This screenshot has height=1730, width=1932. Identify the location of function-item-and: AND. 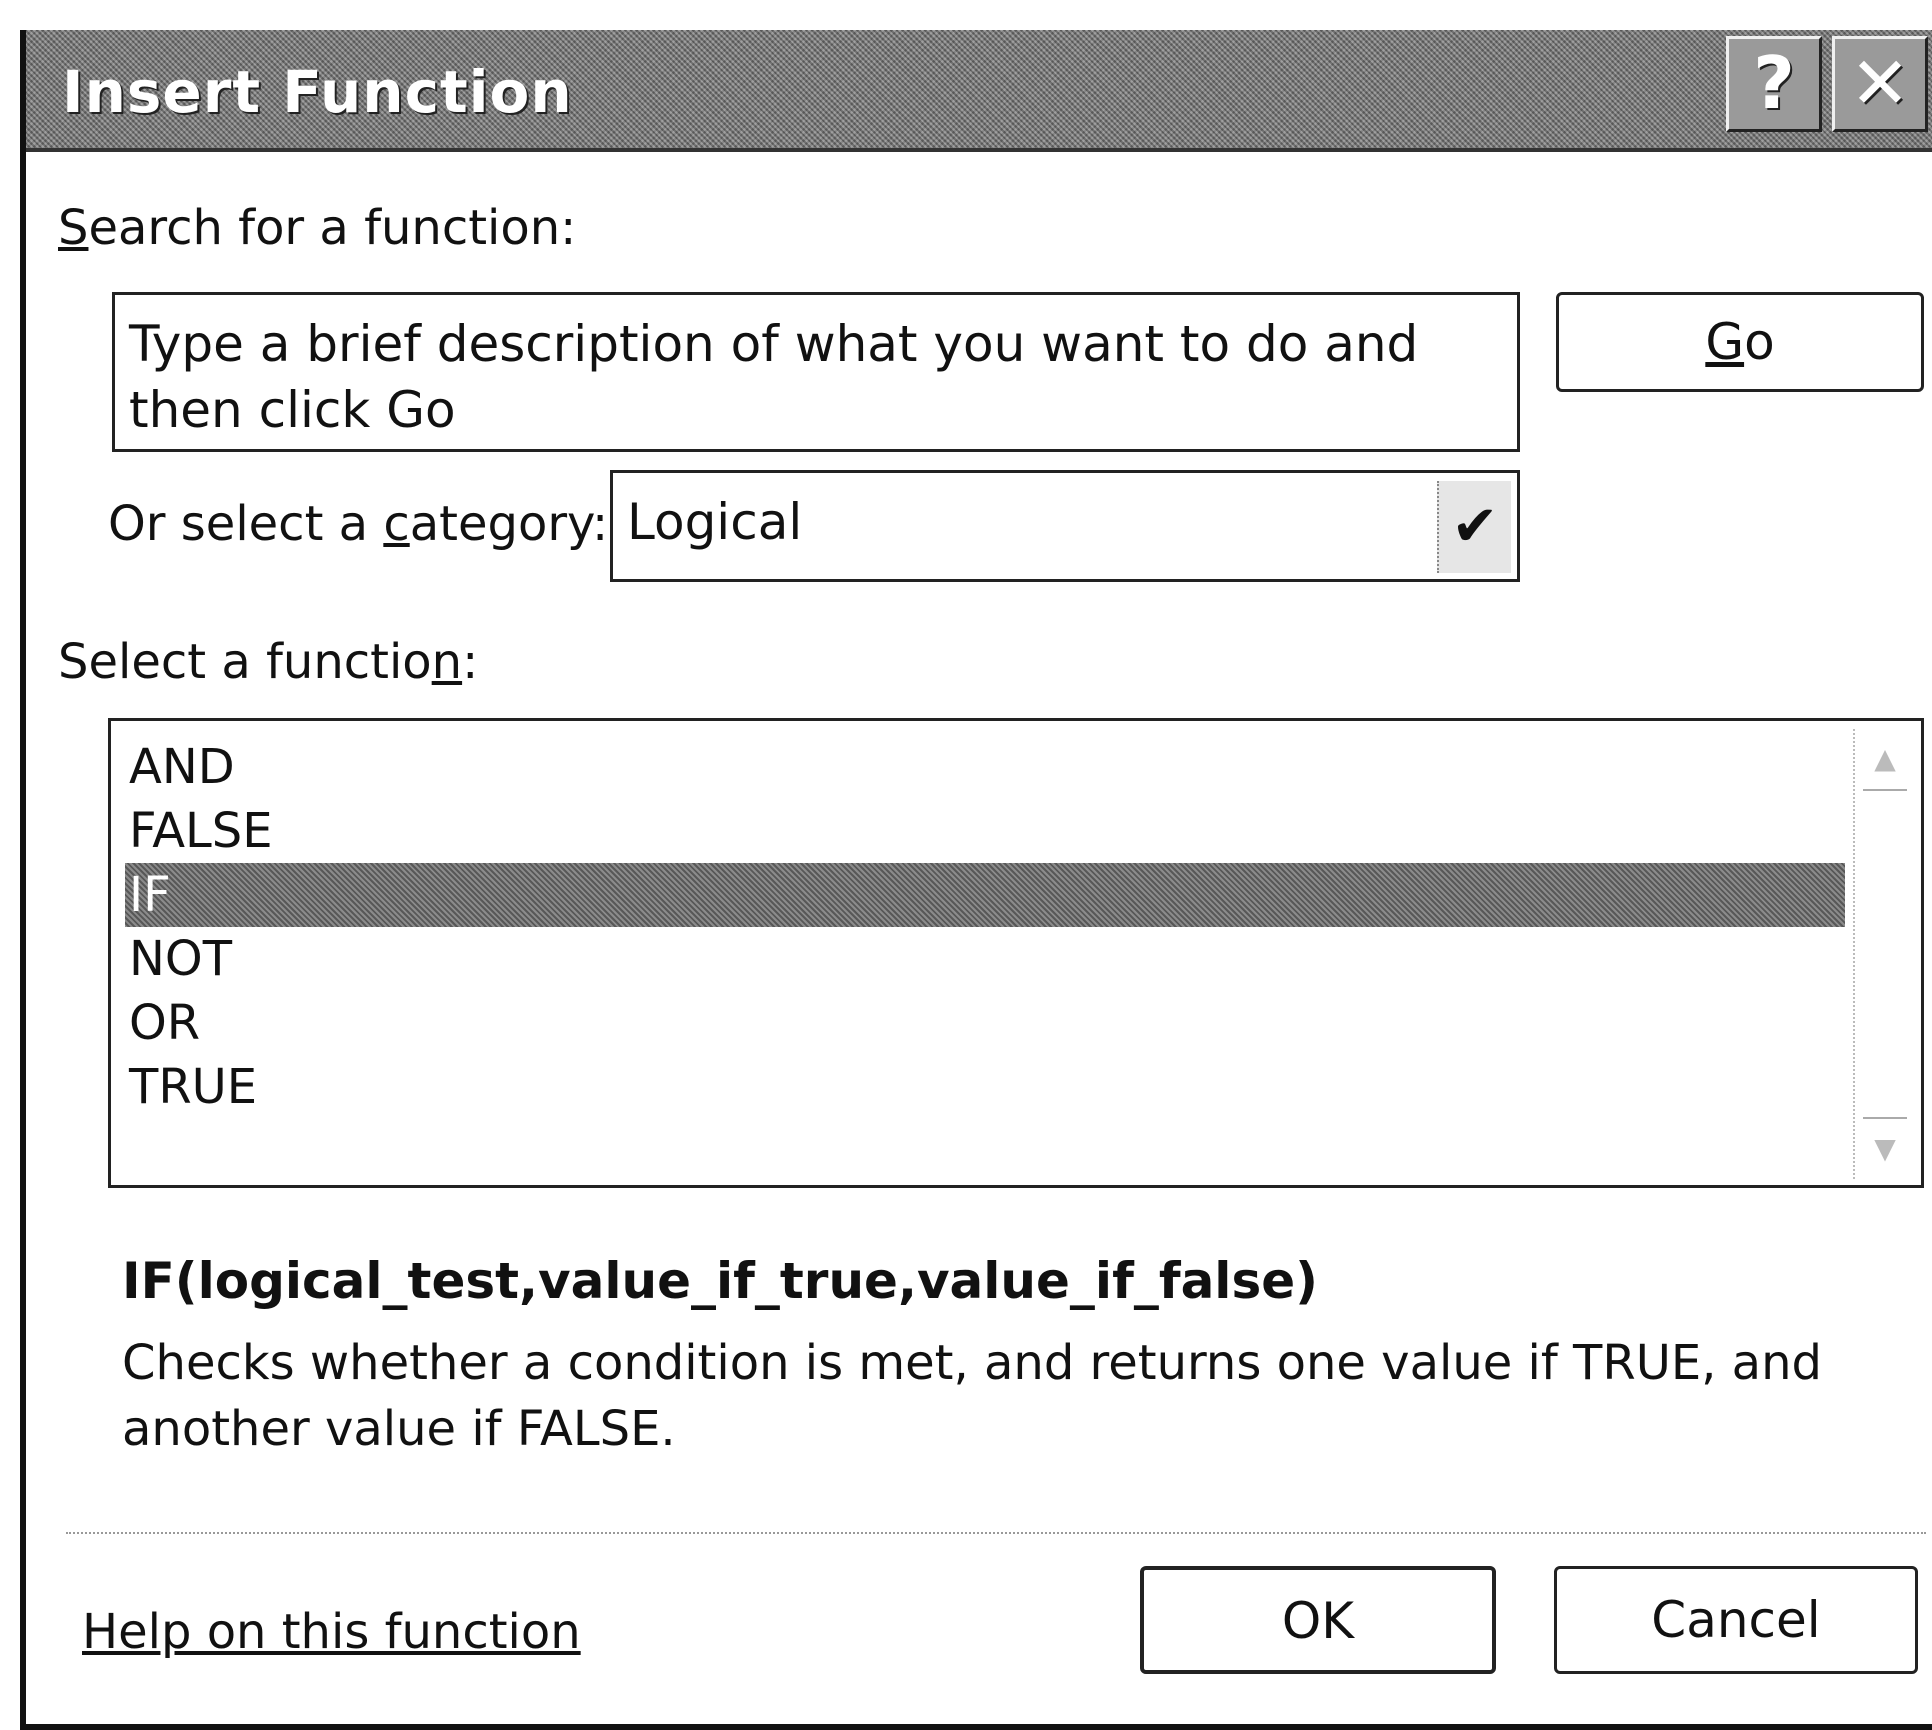
(985, 767).